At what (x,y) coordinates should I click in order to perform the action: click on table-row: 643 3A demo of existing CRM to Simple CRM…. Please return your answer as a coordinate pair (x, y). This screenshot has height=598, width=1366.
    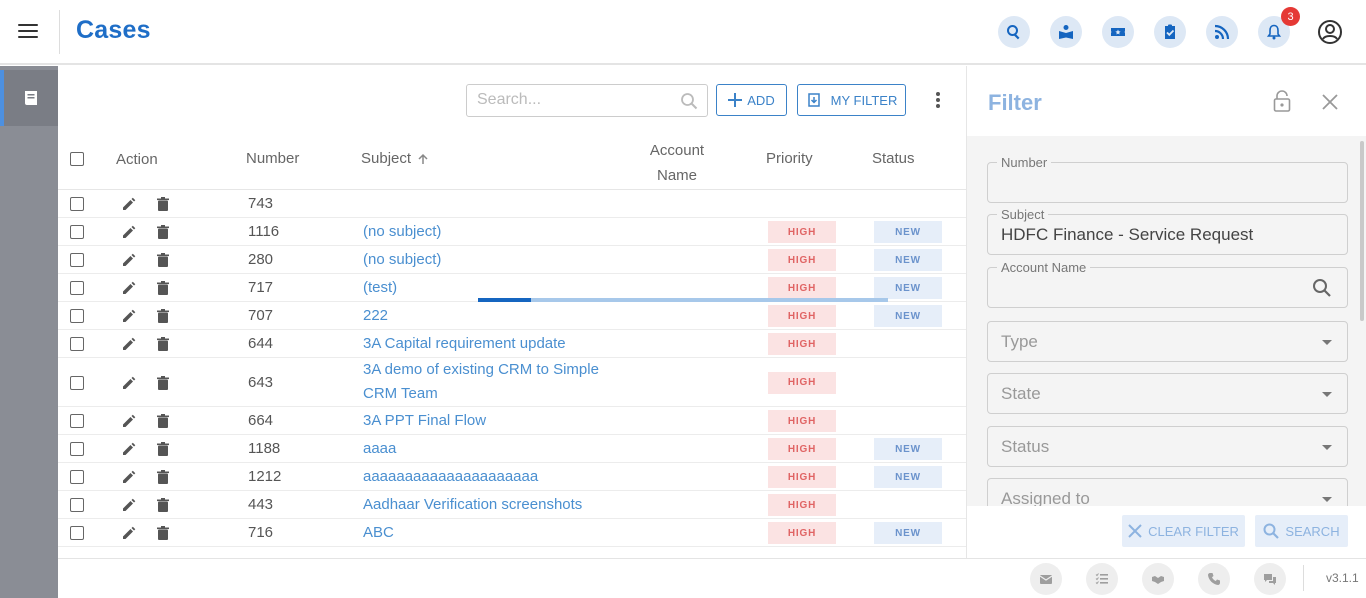
    Looking at the image, I should click on (512, 382).